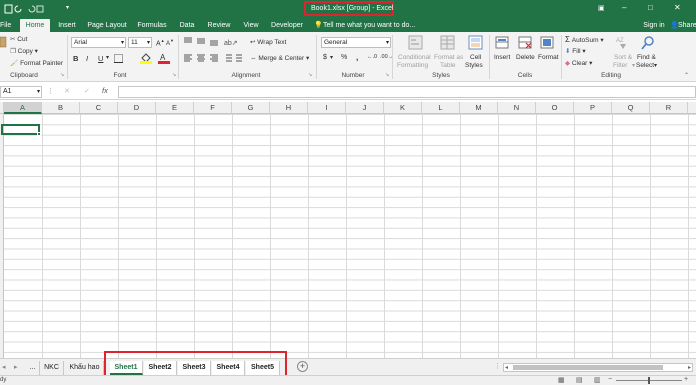 Image resolution: width=696 pixels, height=385 pixels. What do you see at coordinates (62, 75) in the screenshot?
I see `clipboard-launcher-icon: ↘` at bounding box center [62, 75].